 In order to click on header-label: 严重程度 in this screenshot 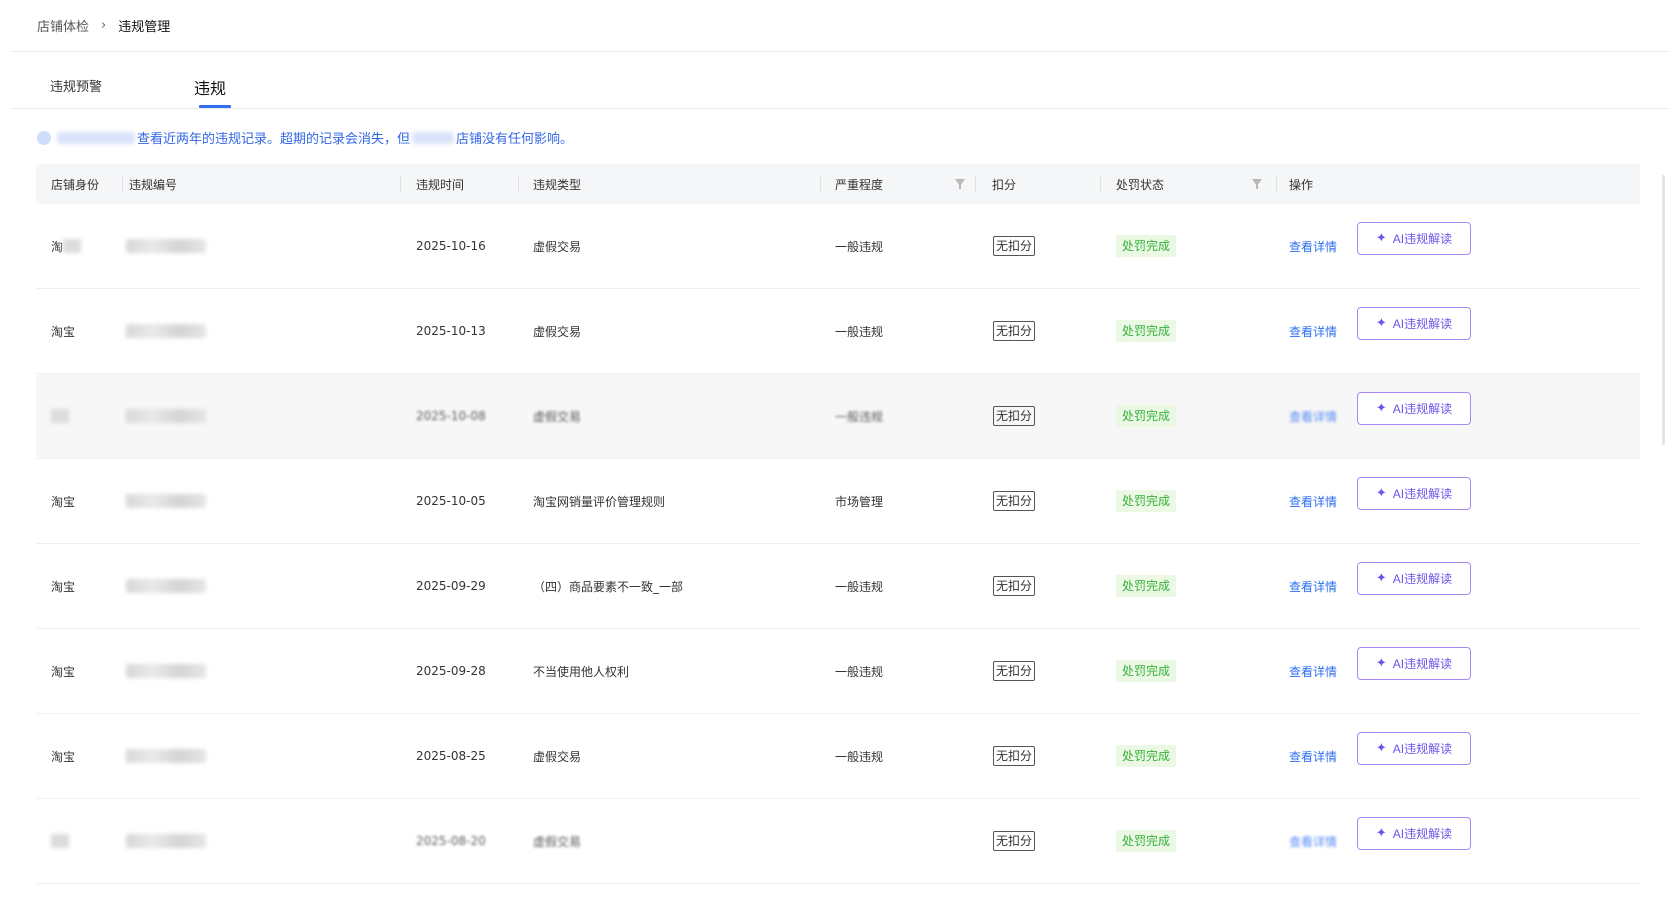, I will do `click(859, 184)`.